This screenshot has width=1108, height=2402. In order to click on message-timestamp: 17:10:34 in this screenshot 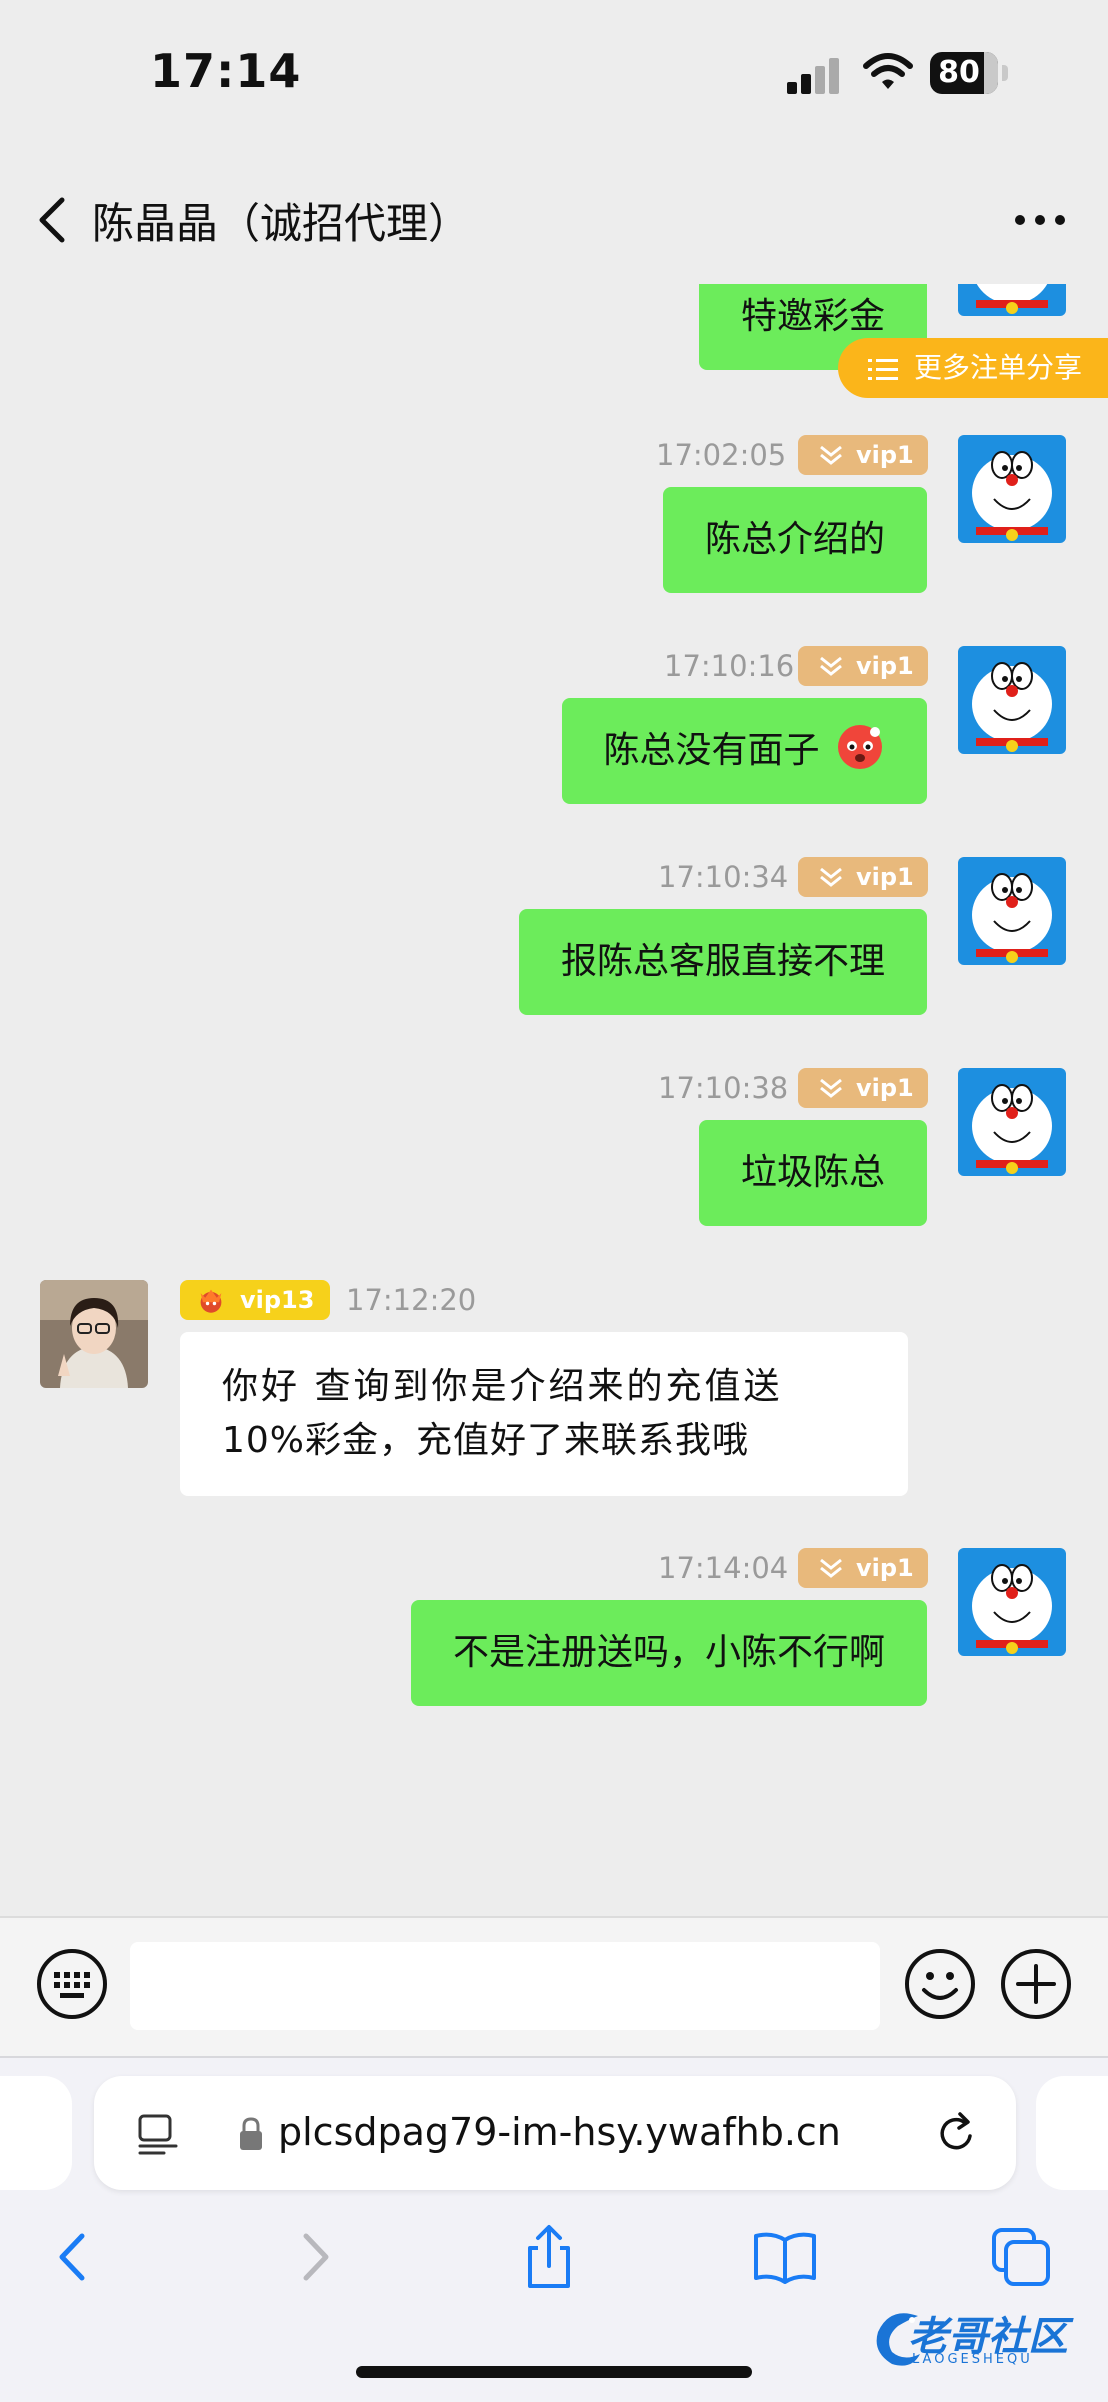, I will do `click(723, 877)`.